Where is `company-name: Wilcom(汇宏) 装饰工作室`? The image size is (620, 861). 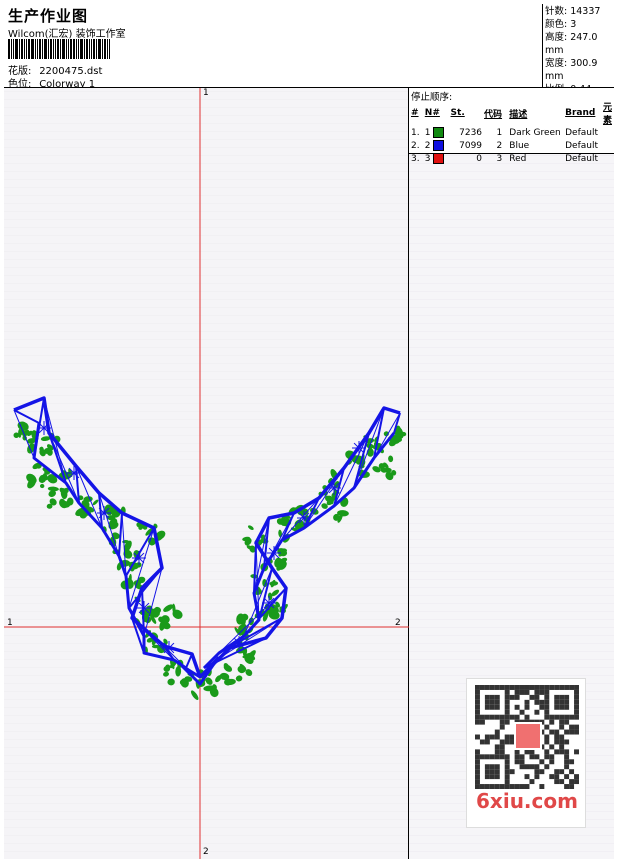 company-name: Wilcom(汇宏) 装饰工作室 is located at coordinates (67, 34).